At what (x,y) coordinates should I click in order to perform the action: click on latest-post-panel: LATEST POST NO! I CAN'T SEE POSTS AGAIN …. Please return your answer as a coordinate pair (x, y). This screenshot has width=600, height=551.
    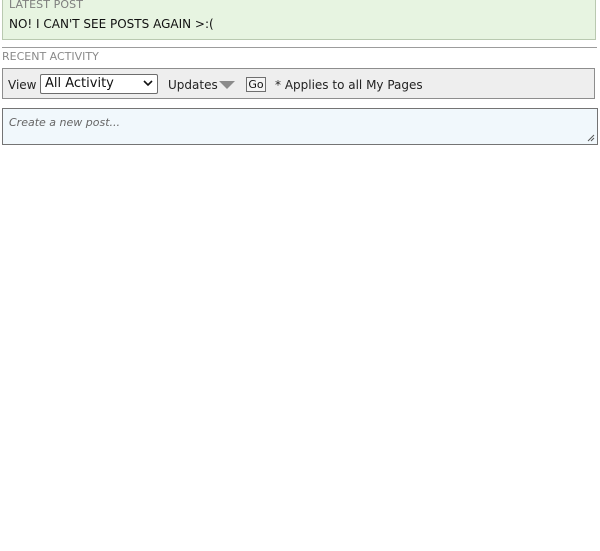
    Looking at the image, I should click on (299, 20).